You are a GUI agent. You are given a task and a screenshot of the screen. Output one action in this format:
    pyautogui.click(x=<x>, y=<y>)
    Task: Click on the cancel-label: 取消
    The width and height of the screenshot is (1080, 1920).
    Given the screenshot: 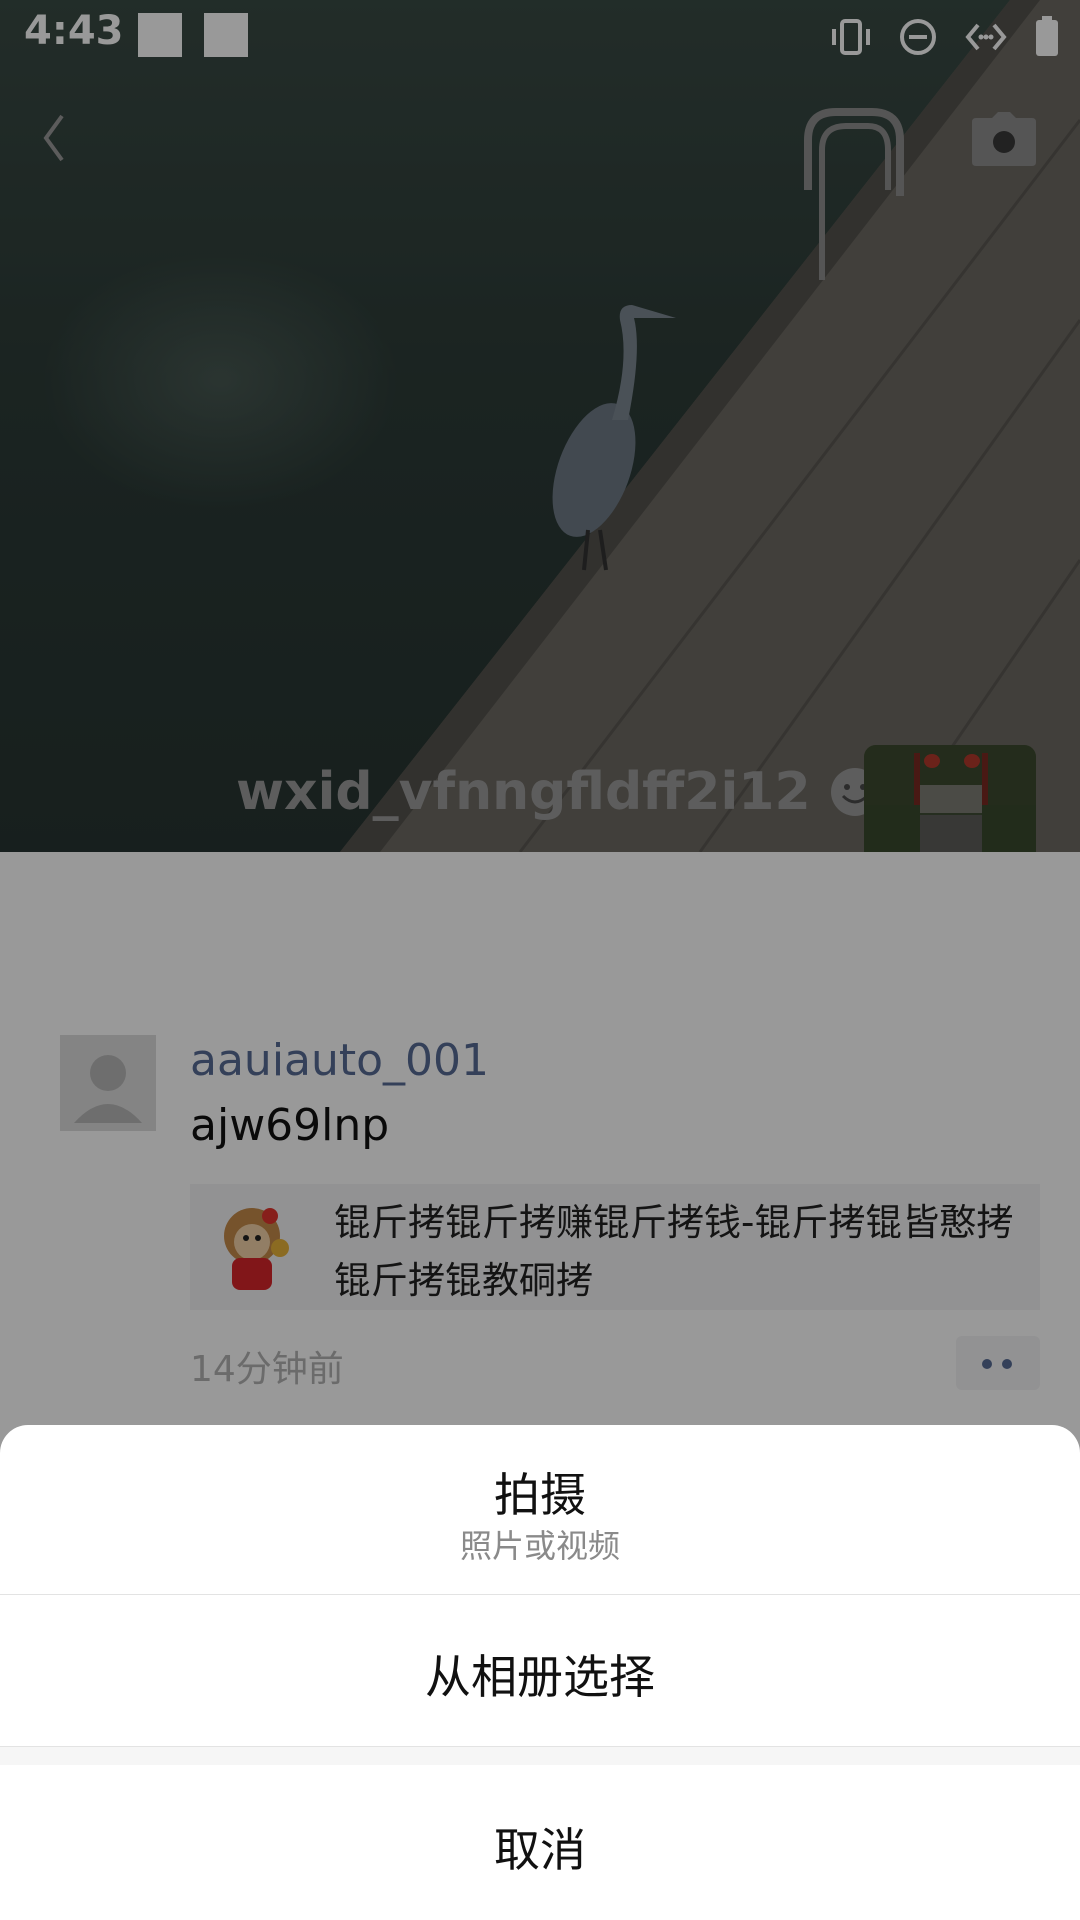 What is the action you would take?
    pyautogui.click(x=540, y=1850)
    